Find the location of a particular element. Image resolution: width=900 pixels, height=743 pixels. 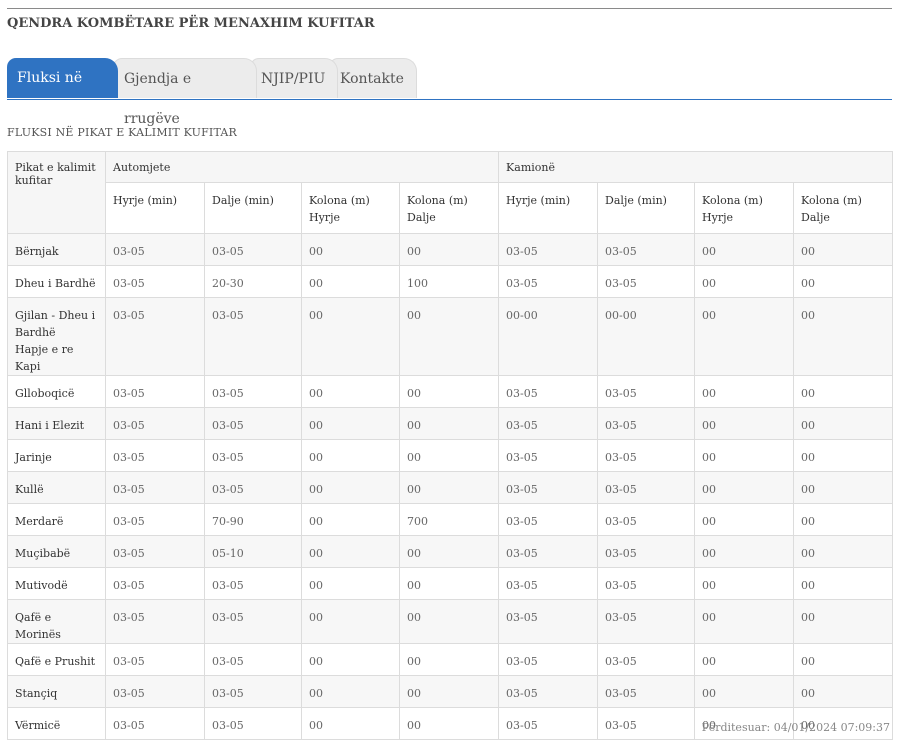

tab-njip: NJIP/PIU is located at coordinates (294, 78).